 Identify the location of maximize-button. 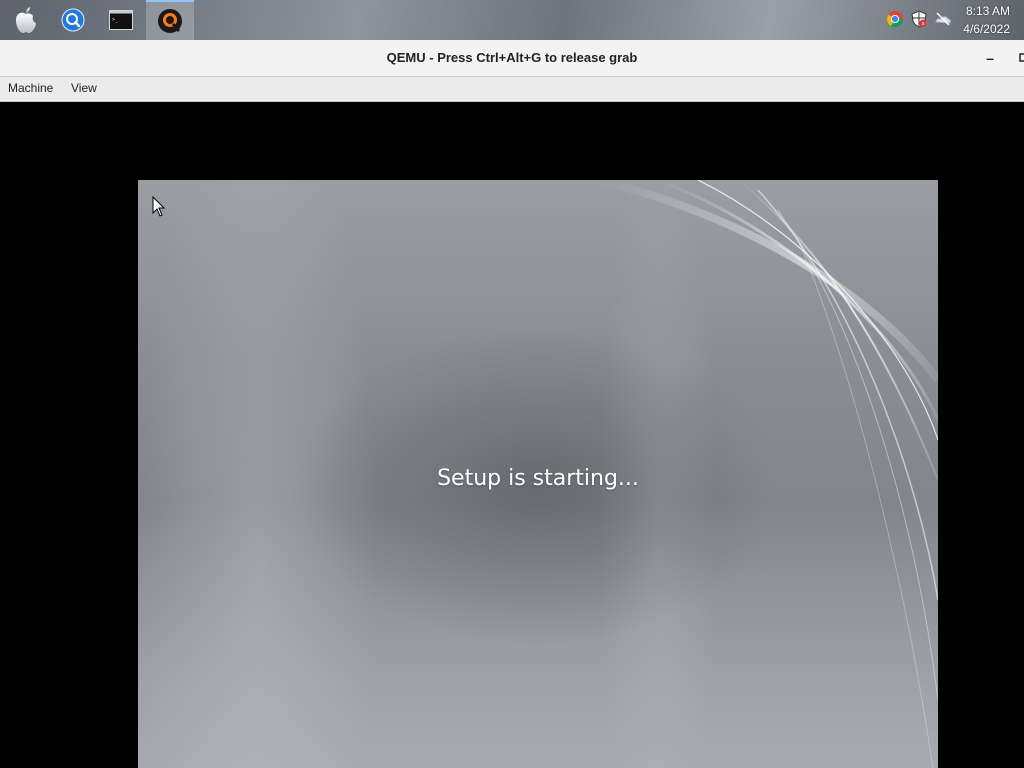
(1018, 58).